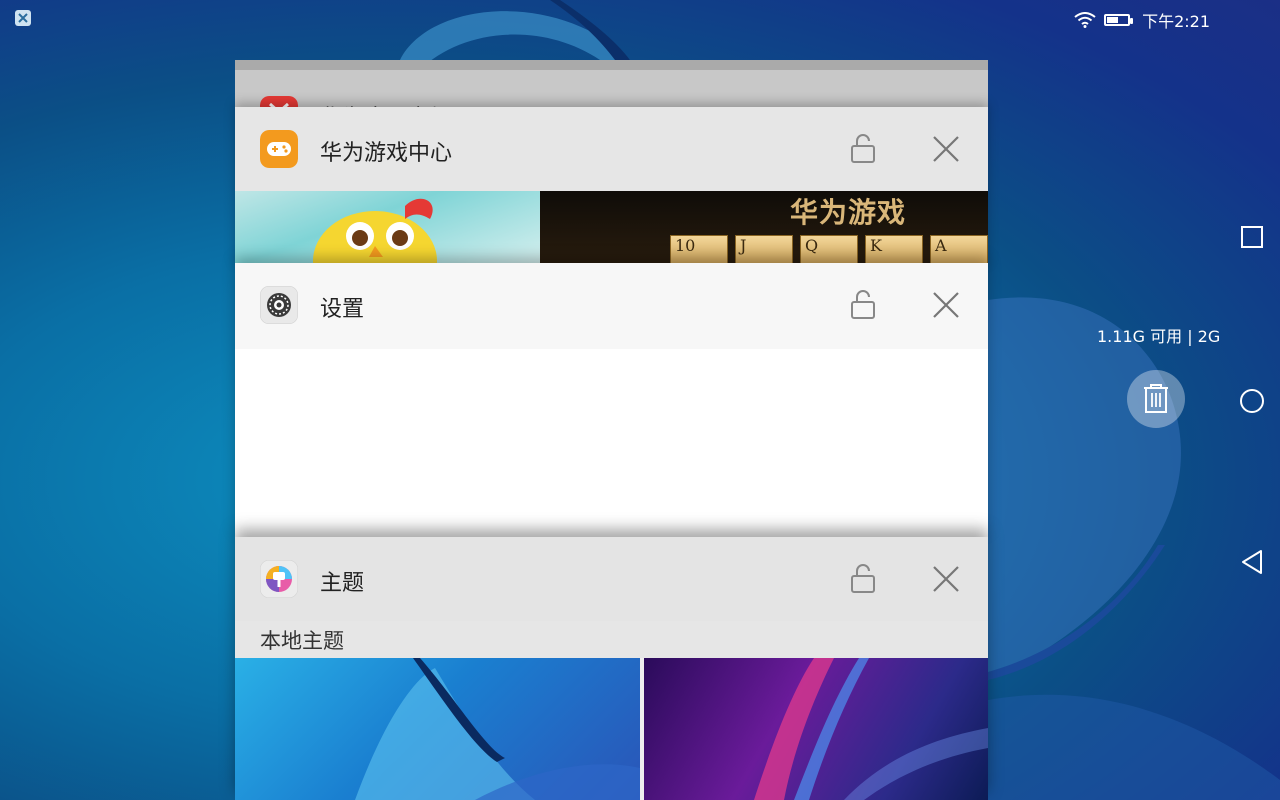  I want to click on app-title: 华为游戏中心, so click(386, 153).